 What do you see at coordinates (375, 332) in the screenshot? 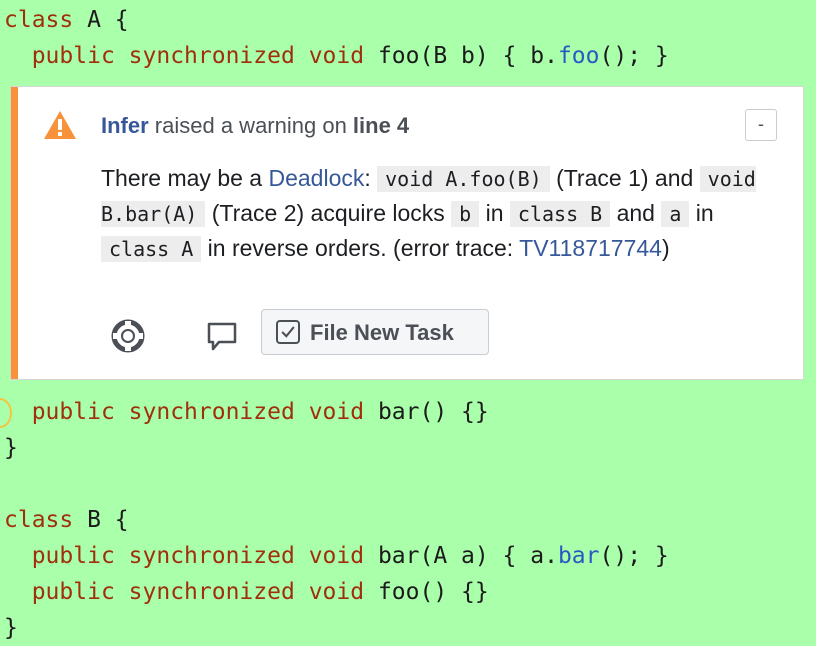
I see `file-new-task-button: File New Task` at bounding box center [375, 332].